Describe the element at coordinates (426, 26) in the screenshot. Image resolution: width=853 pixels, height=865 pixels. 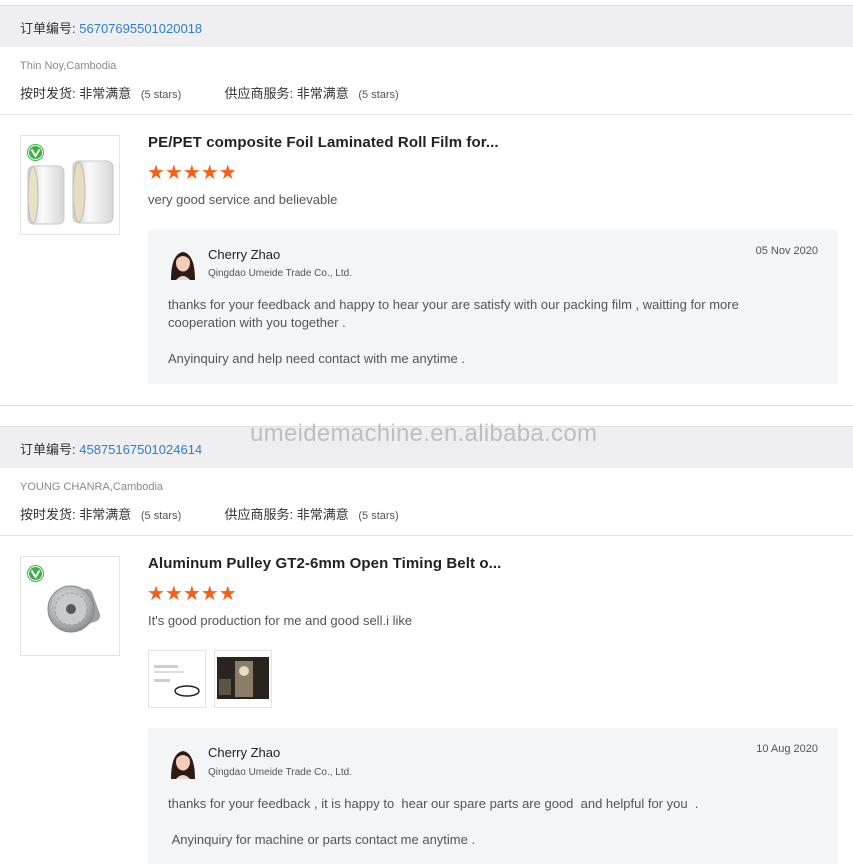
I see `order-header: 订单编号: 56707695501020018` at that location.